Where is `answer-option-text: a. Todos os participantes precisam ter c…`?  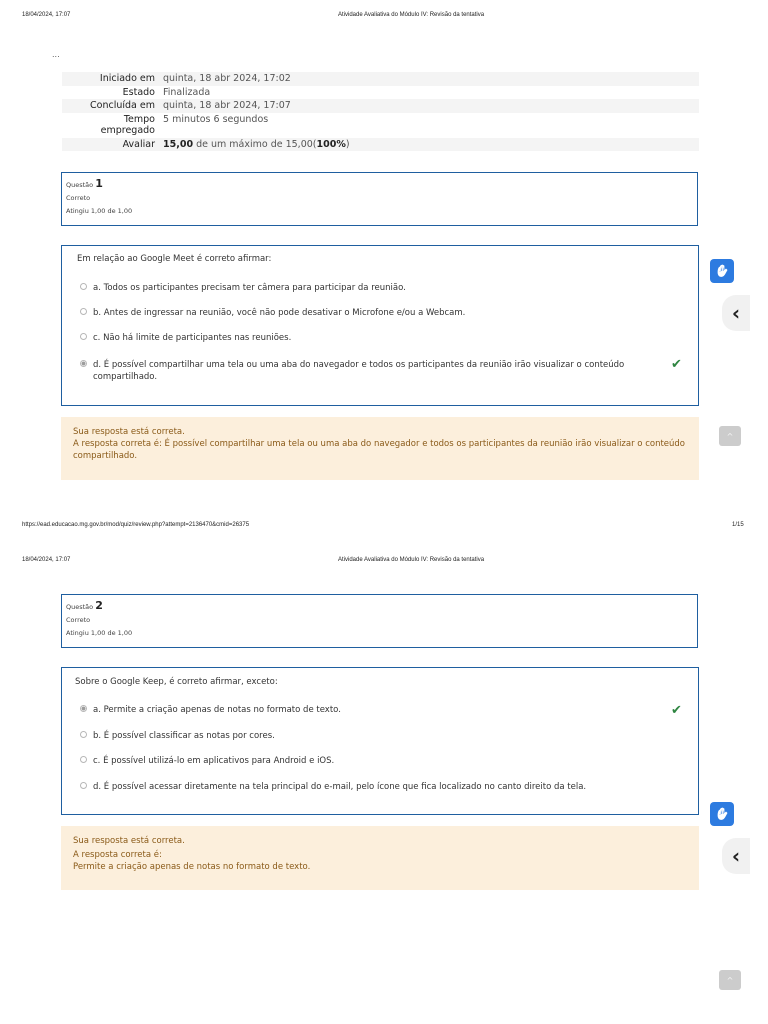 answer-option-text: a. Todos os participantes precisam ter c… is located at coordinates (249, 288).